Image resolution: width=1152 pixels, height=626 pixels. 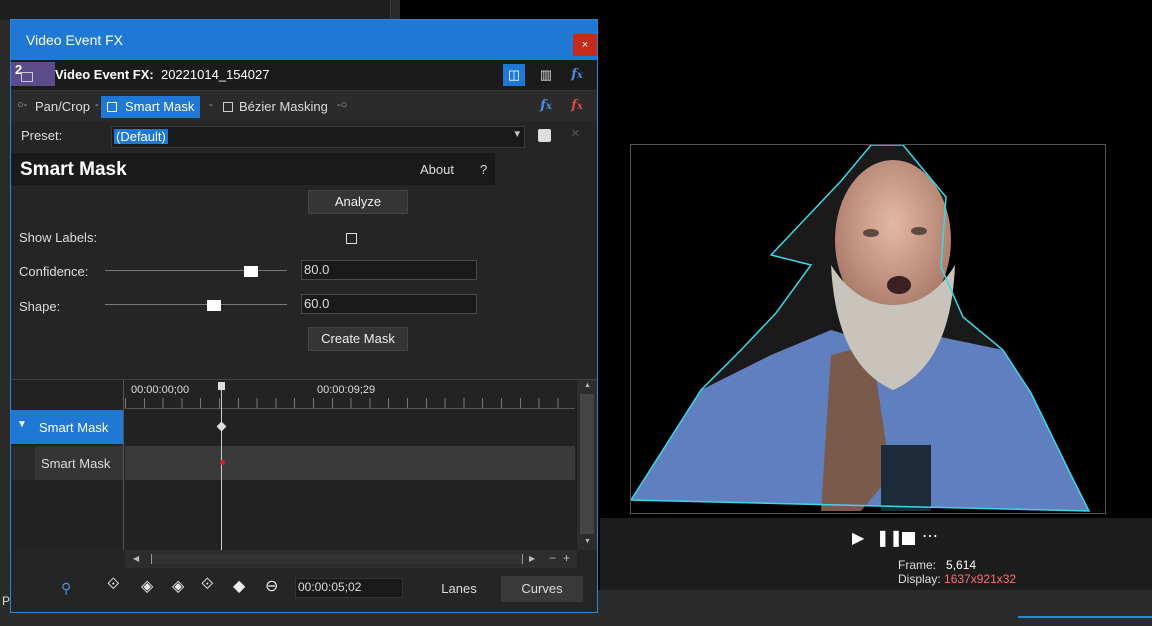 What do you see at coordinates (517, 133) in the screenshot?
I see `dropdown-arrow-icon: ▾` at bounding box center [517, 133].